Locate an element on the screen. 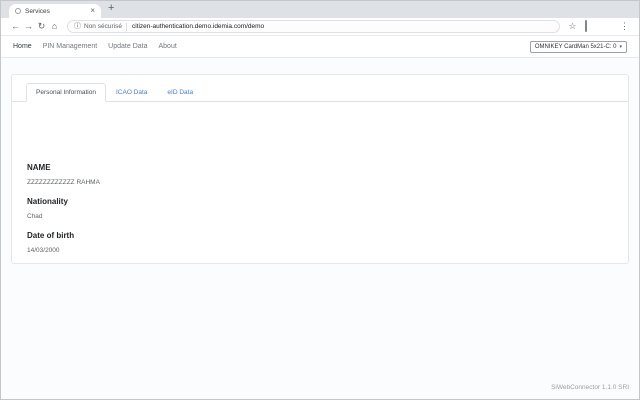 The width and height of the screenshot is (640, 400). browser-menu-icon: ⋮ is located at coordinates (624, 26).